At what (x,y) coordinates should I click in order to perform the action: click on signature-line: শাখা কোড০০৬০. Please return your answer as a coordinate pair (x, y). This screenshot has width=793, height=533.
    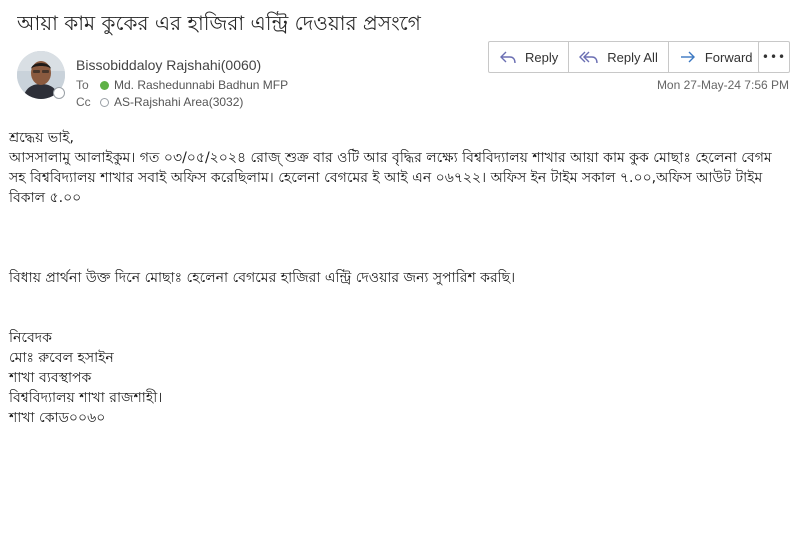
    Looking at the image, I should click on (57, 418).